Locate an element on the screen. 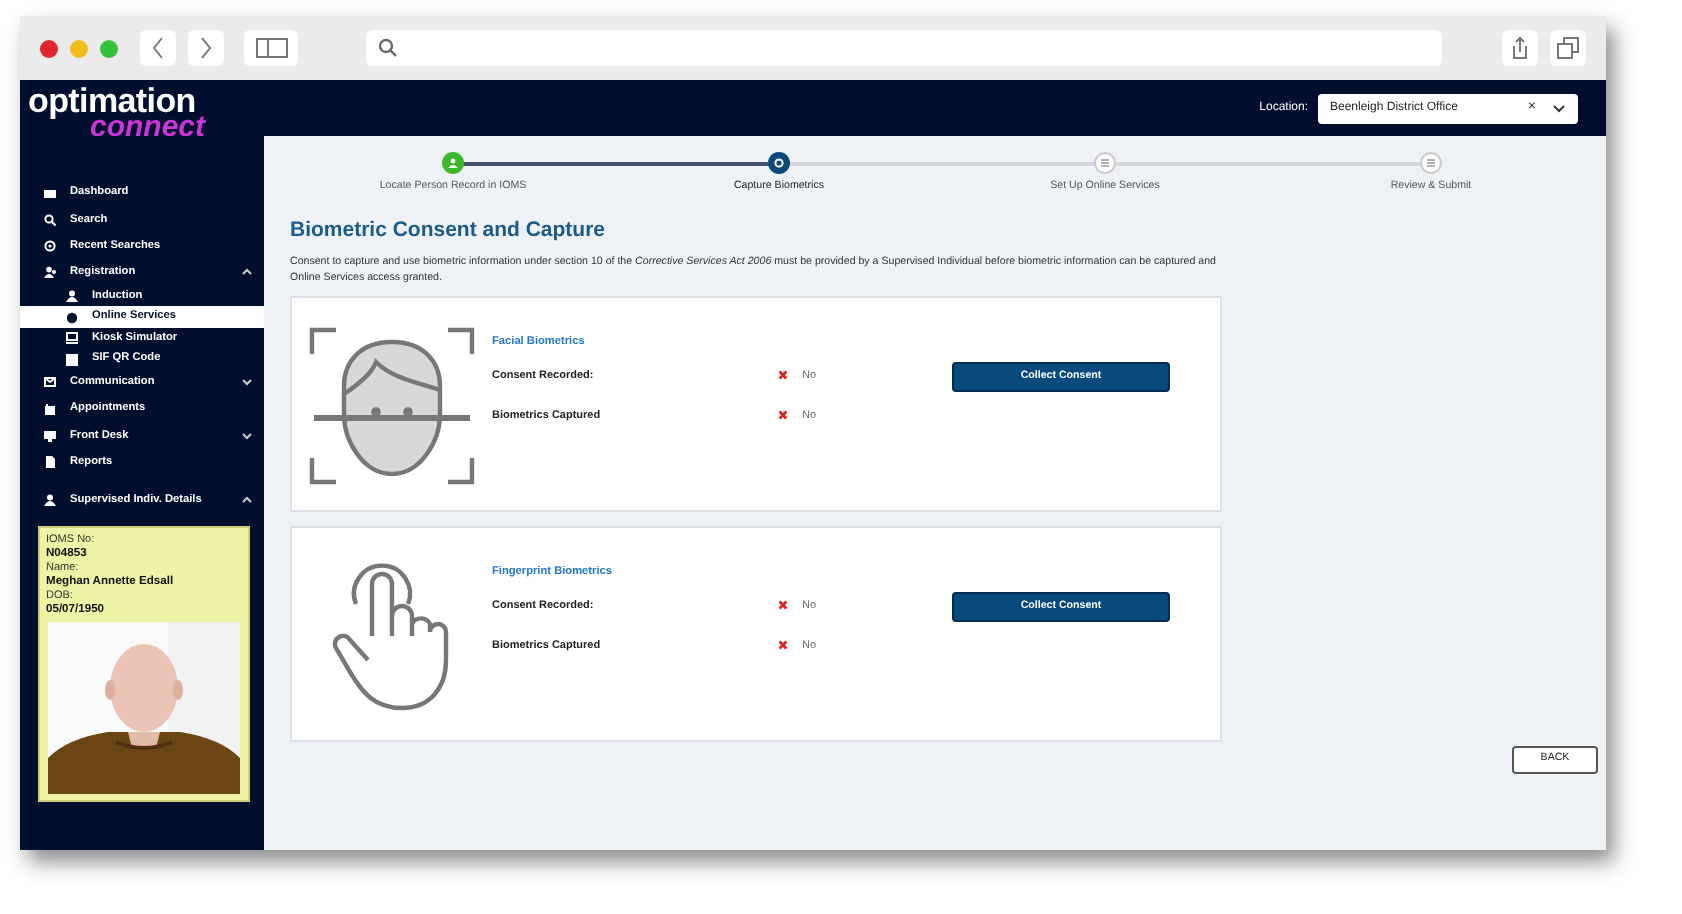  forward-icon is located at coordinates (206, 48).